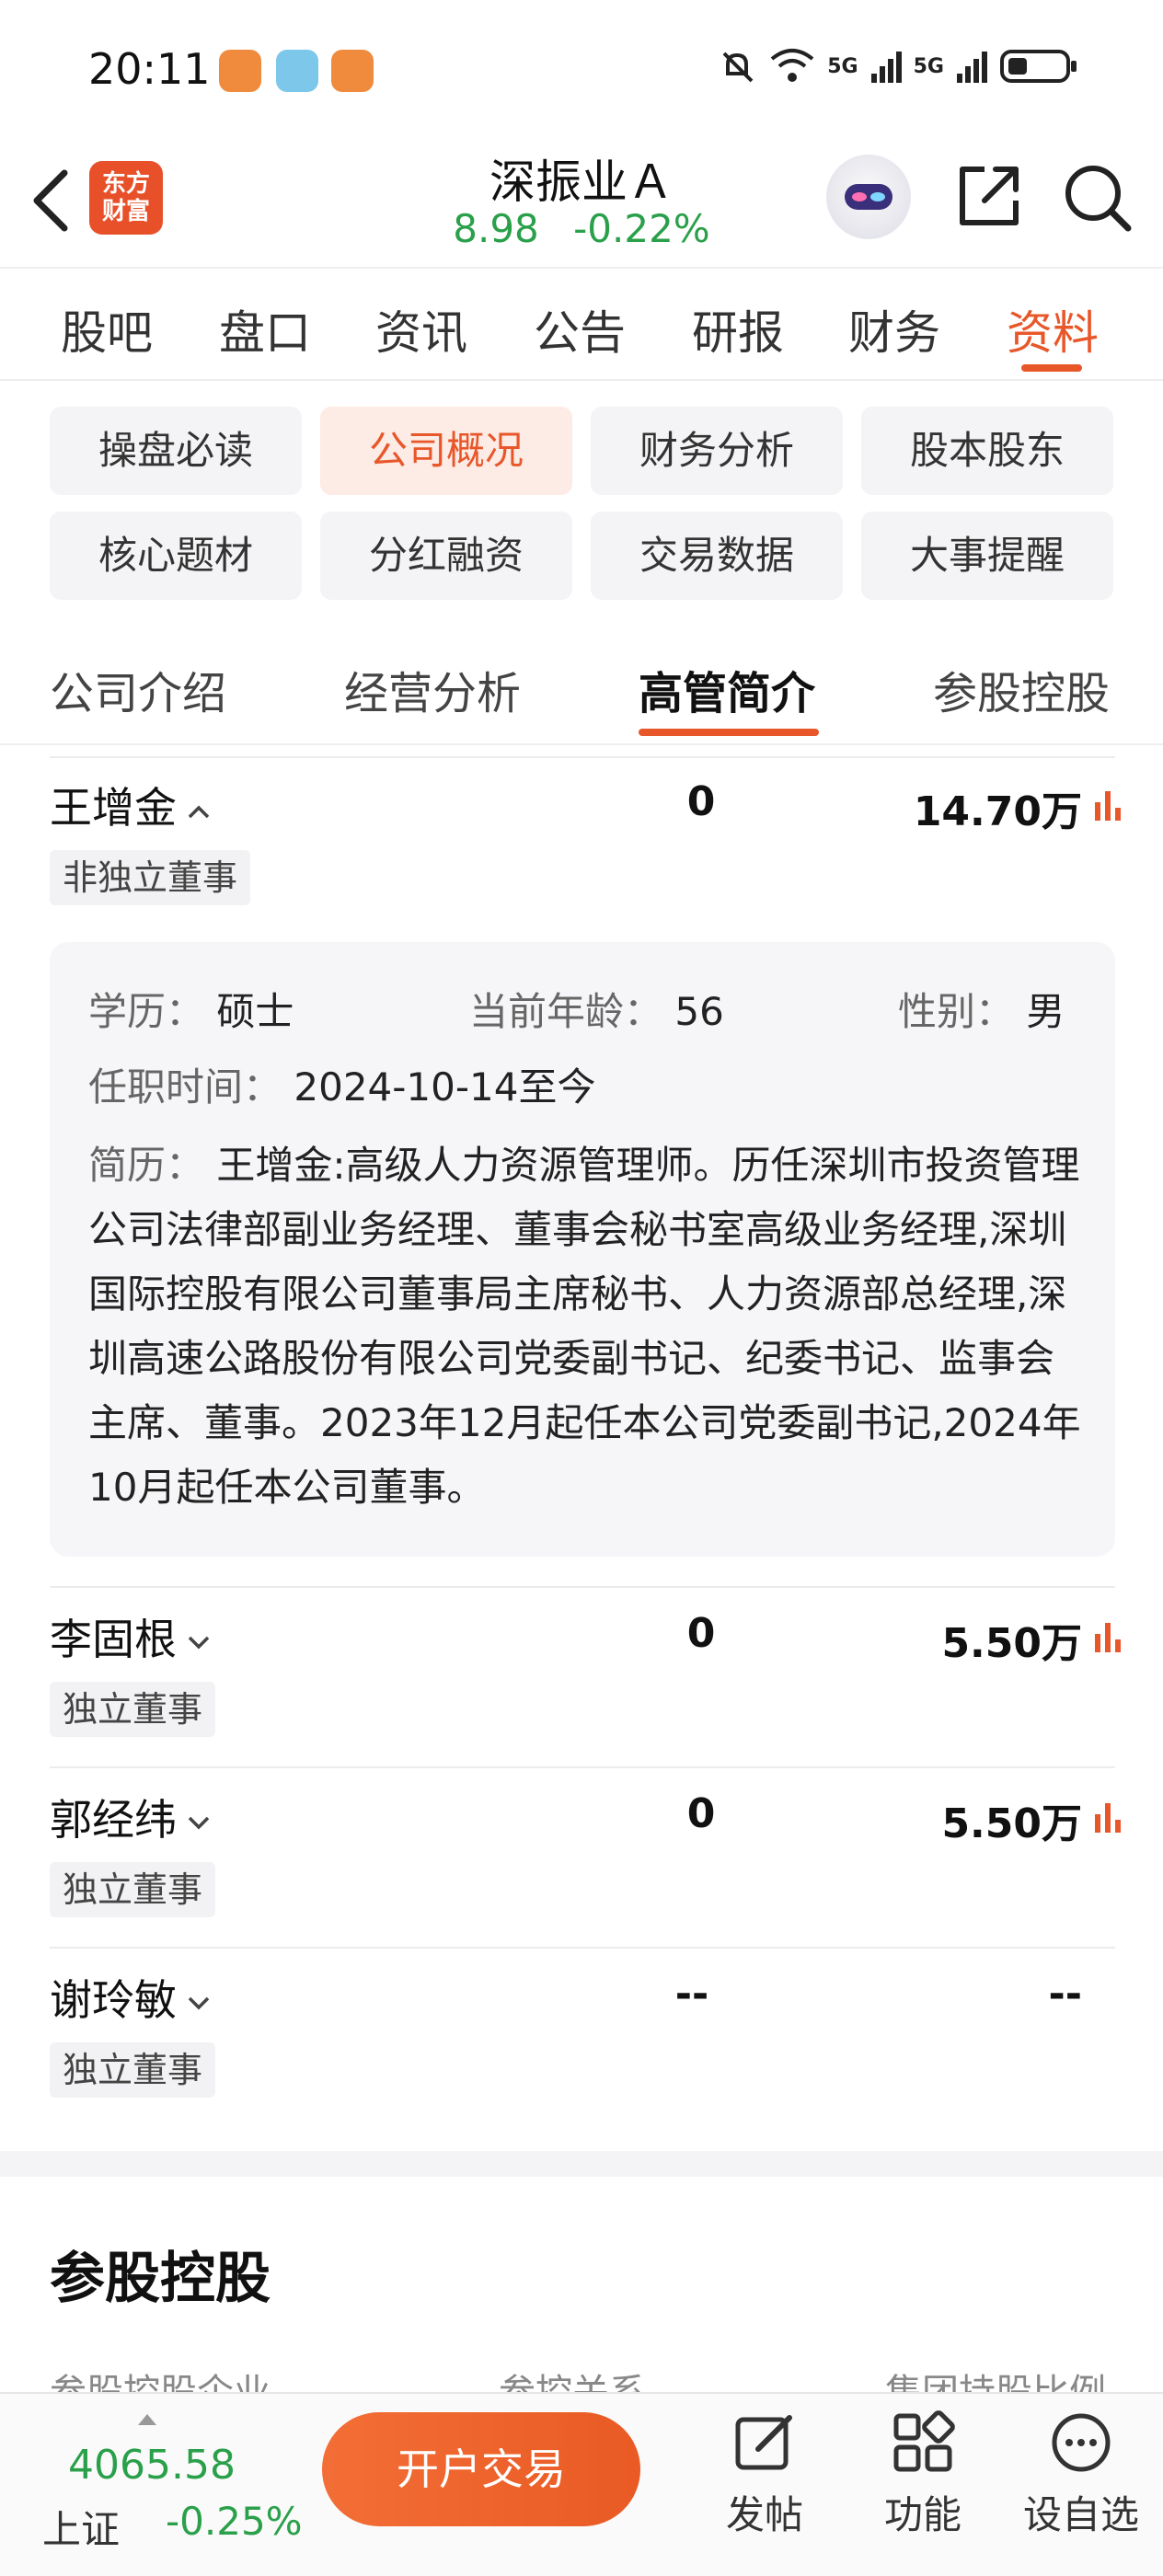 Image resolution: width=1163 pixels, height=2576 pixels. What do you see at coordinates (738, 329) in the screenshot?
I see `tab-research: 研报` at bounding box center [738, 329].